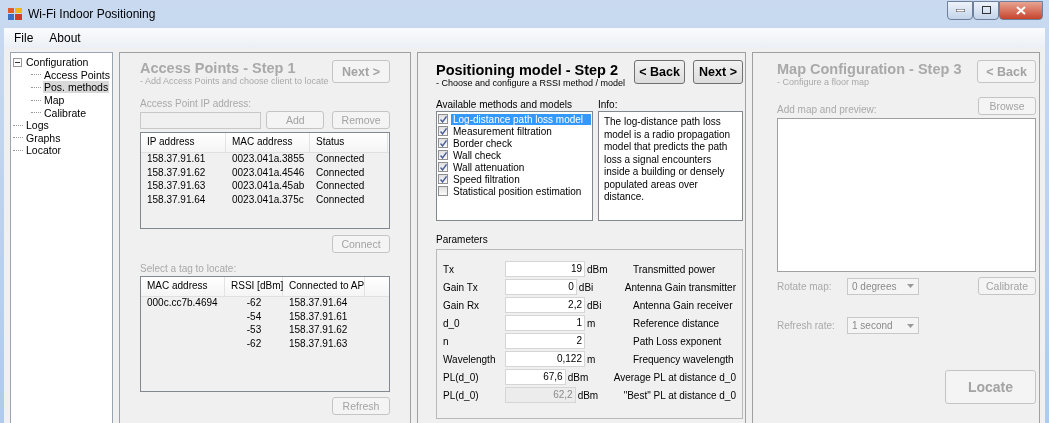  I want to click on parameter-description: Frequency wavelength, so click(683, 359).